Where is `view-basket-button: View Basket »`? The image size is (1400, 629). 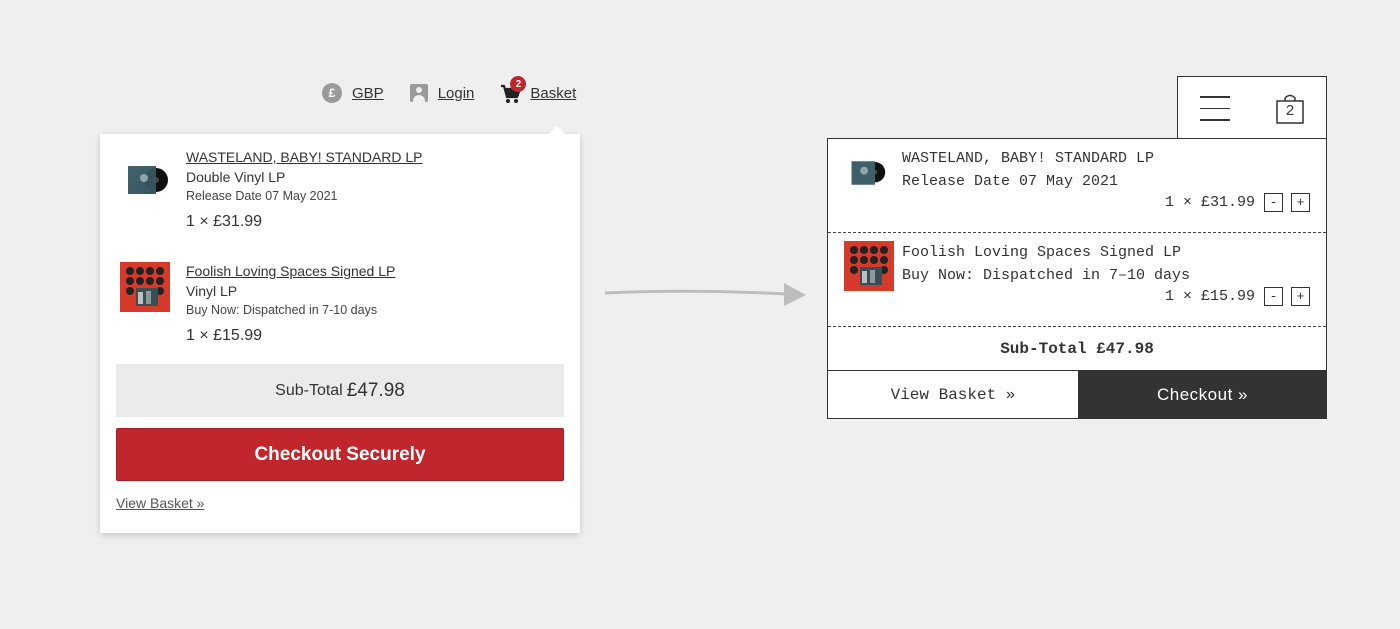
view-basket-button: View Basket » is located at coordinates (953, 394).